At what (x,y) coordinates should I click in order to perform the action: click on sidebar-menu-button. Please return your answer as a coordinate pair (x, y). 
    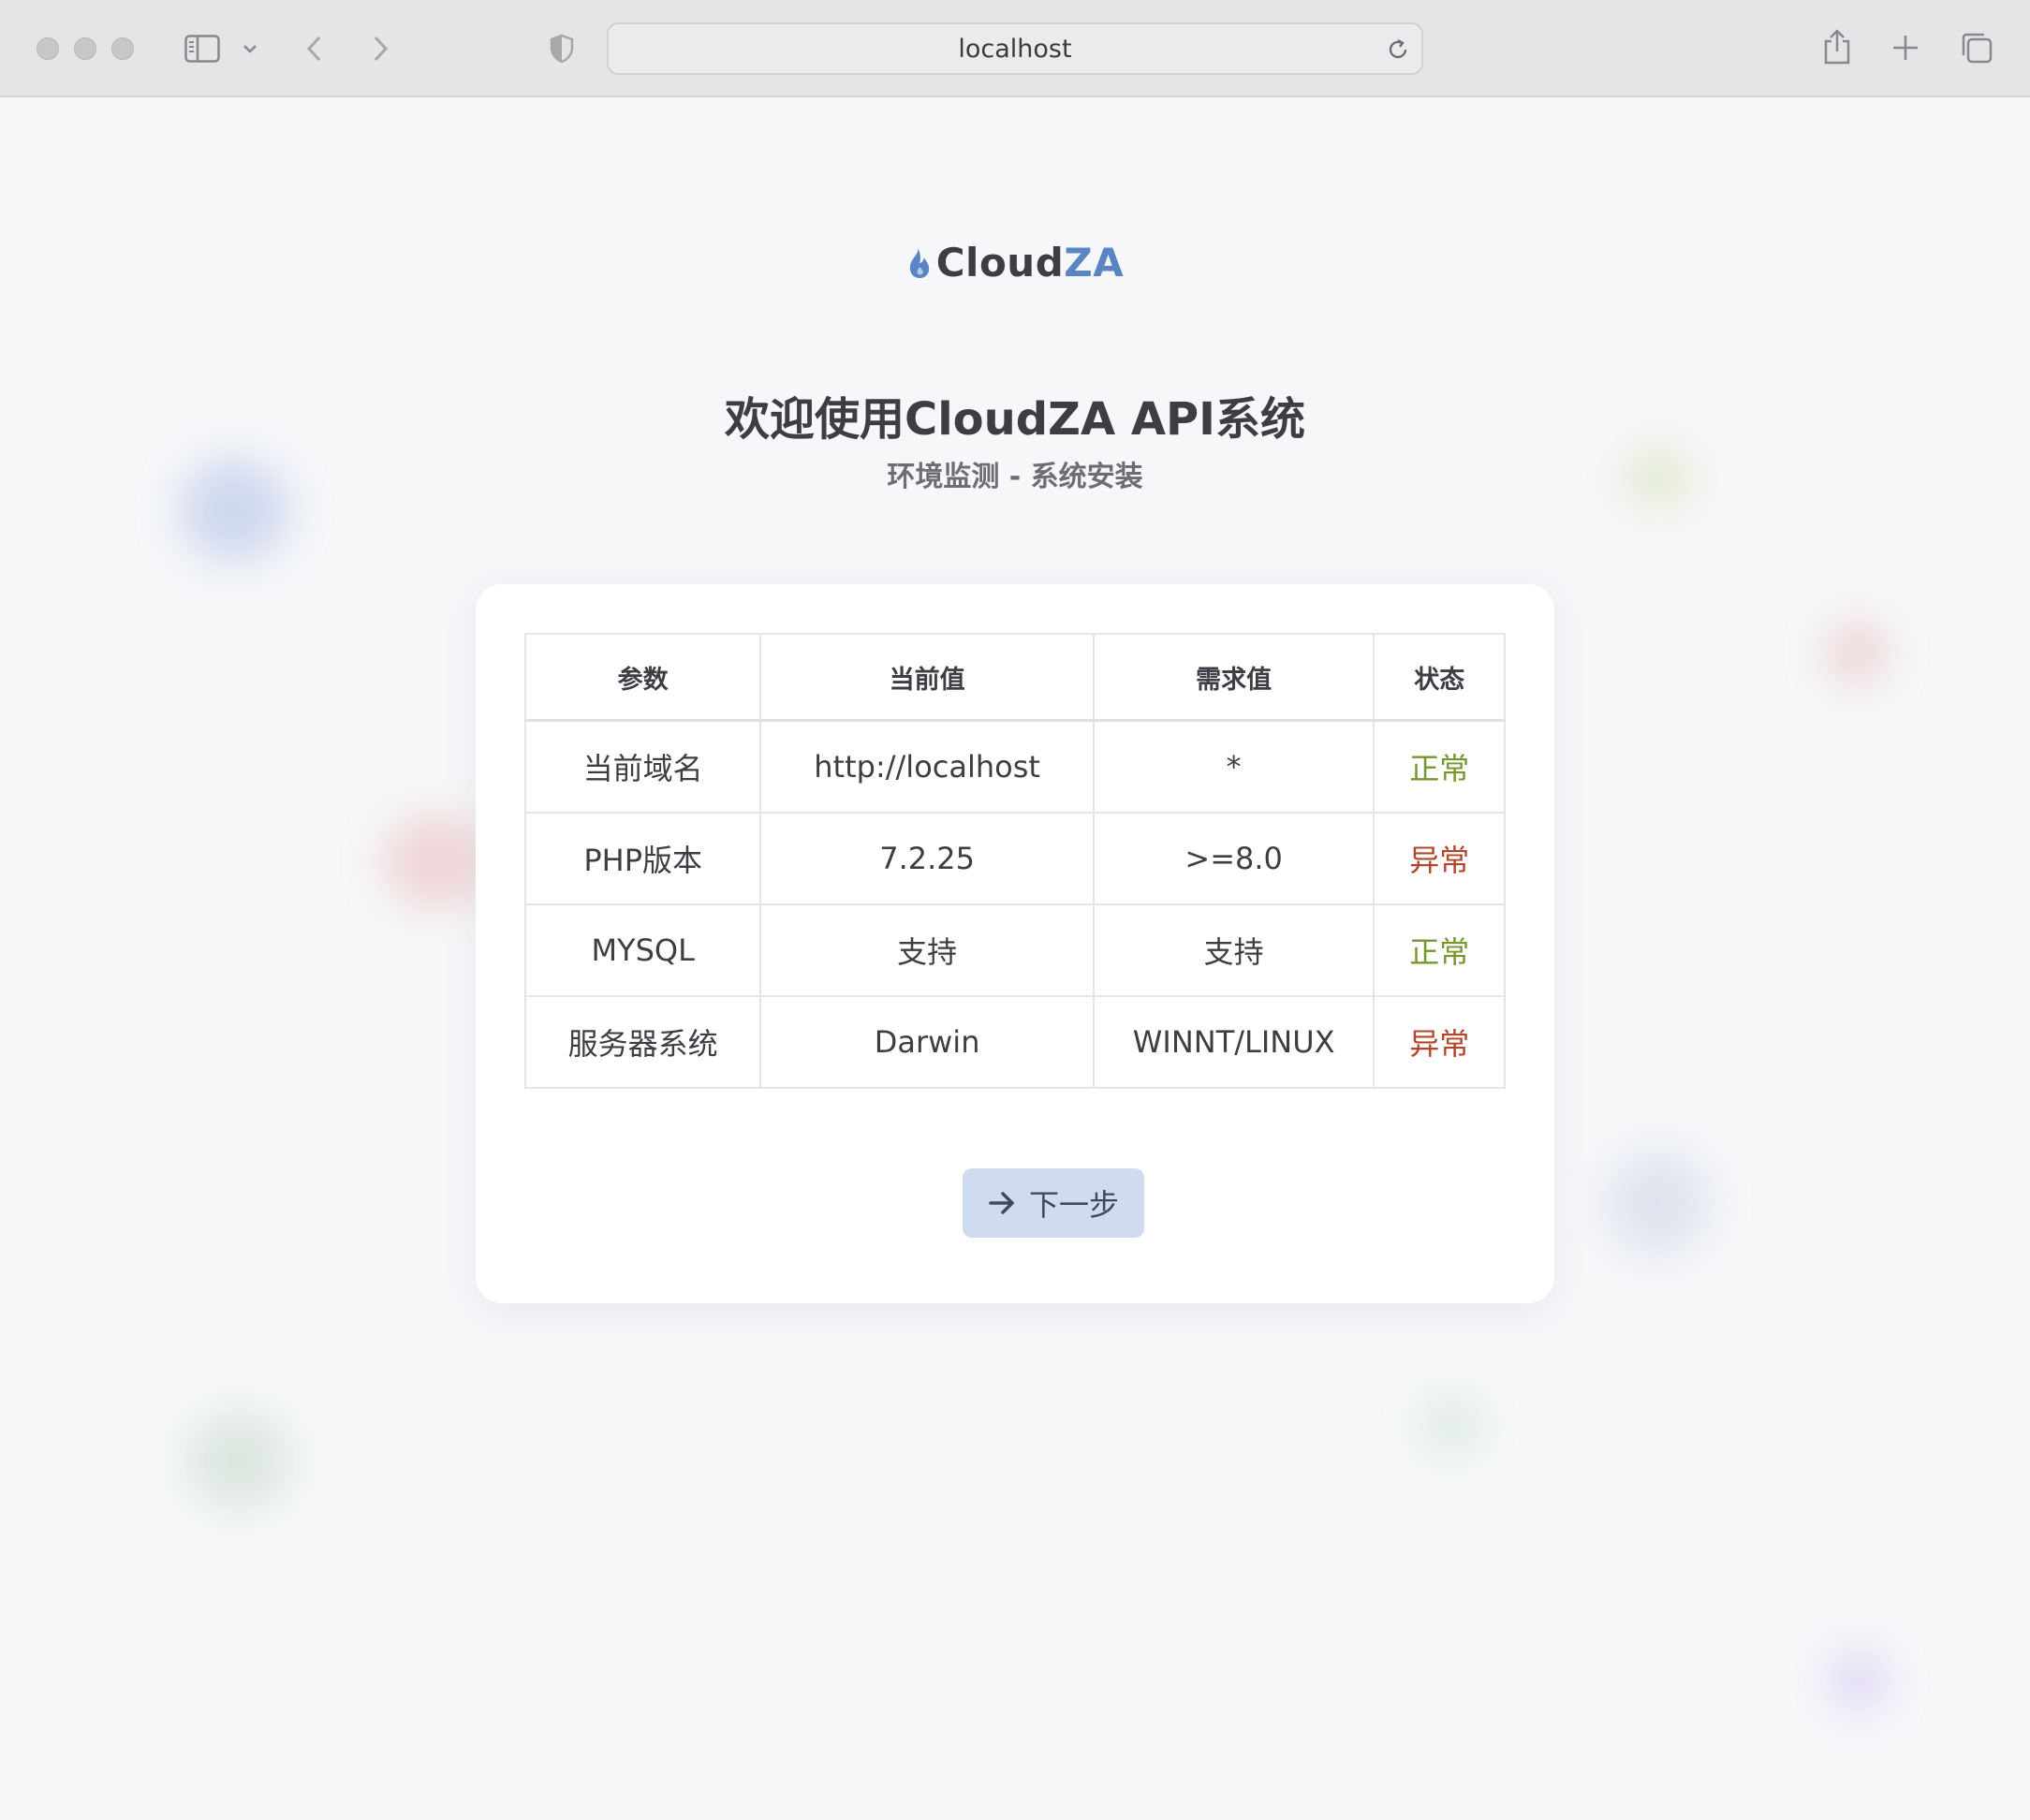
    Looking at the image, I should click on (250, 48).